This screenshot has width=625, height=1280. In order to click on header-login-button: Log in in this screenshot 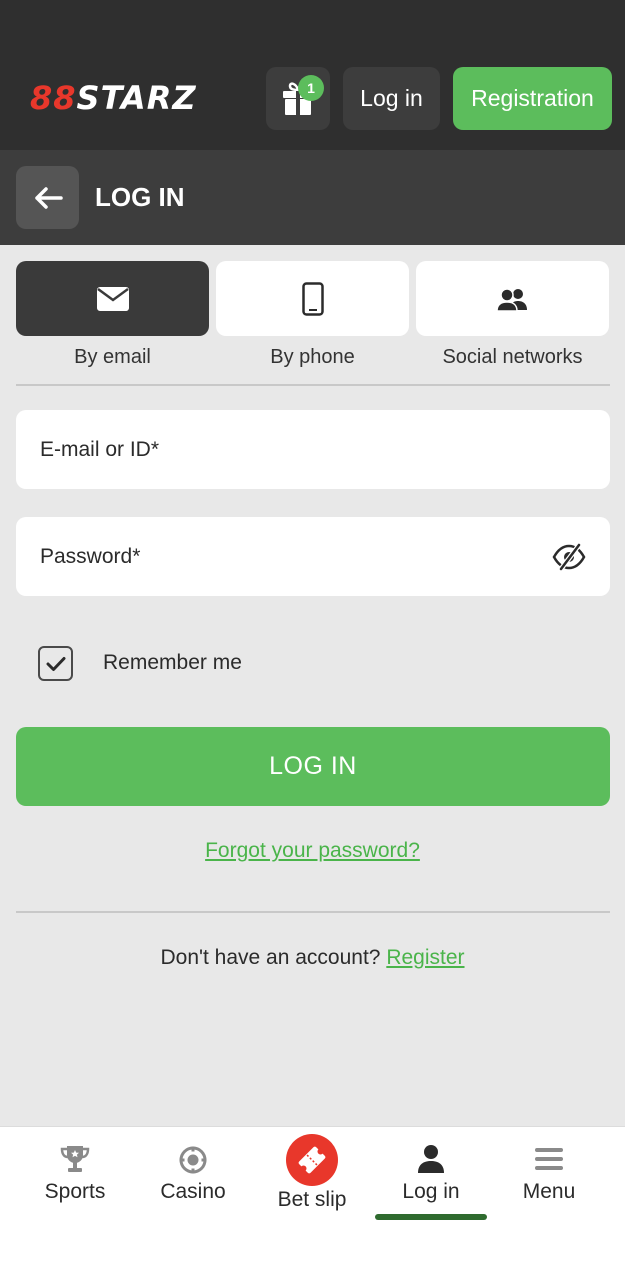, I will do `click(391, 98)`.